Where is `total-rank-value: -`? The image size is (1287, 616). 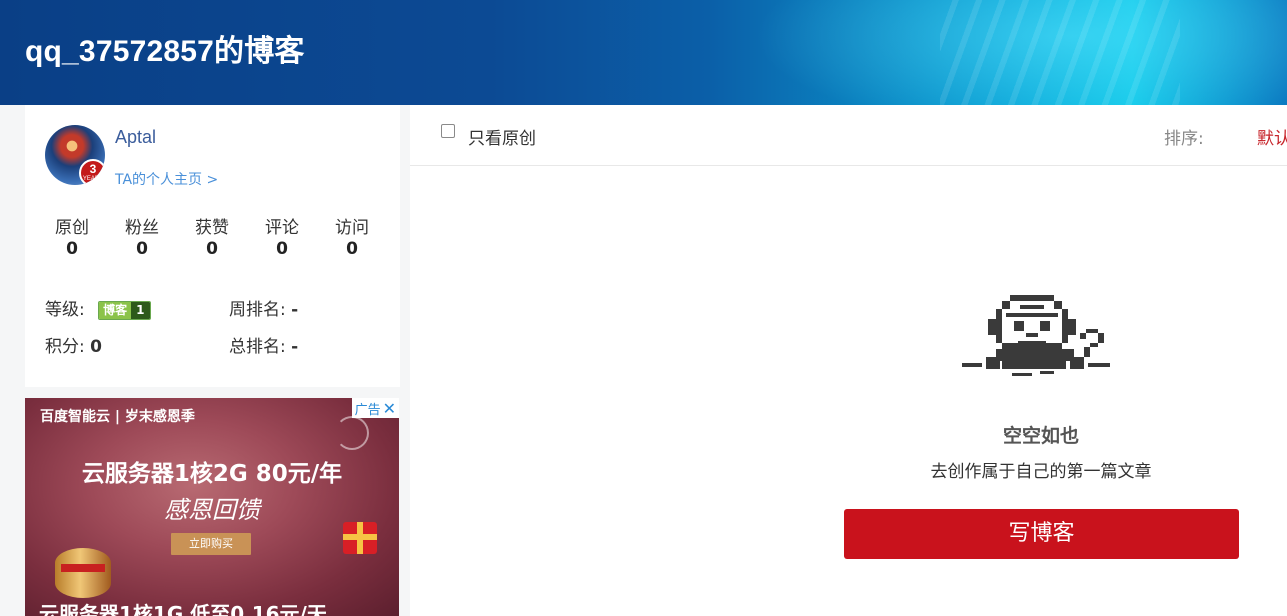 total-rank-value: - is located at coordinates (295, 347).